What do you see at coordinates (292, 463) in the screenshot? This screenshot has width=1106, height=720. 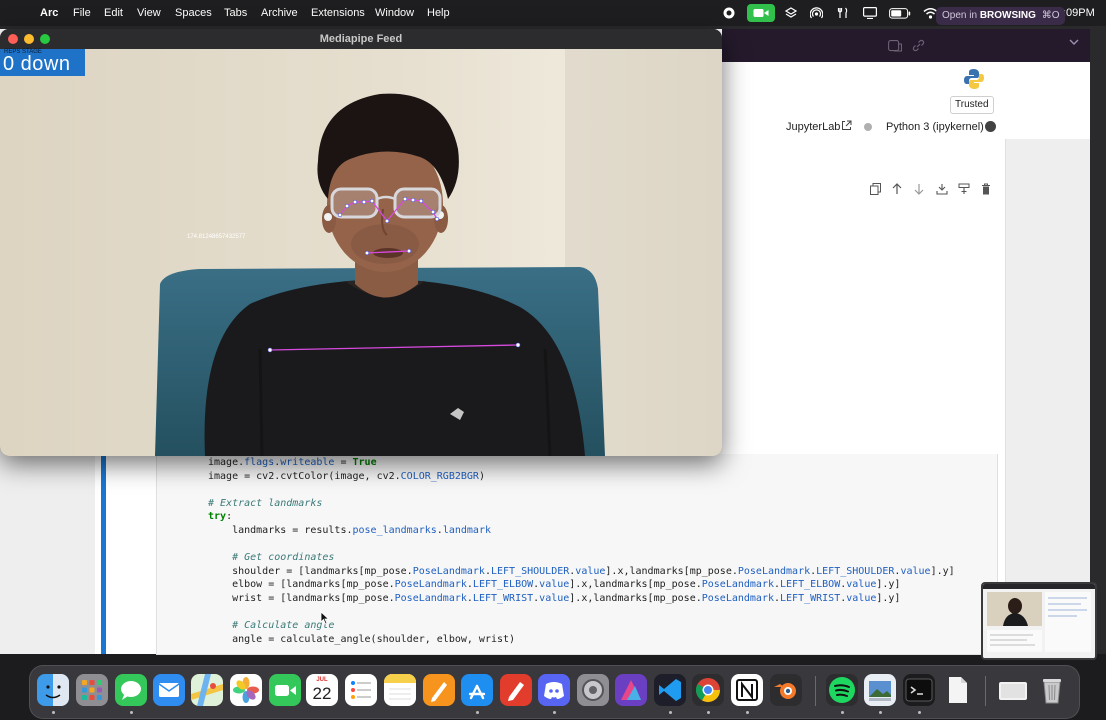 I see `code-line: image.flags.writeable = True` at bounding box center [292, 463].